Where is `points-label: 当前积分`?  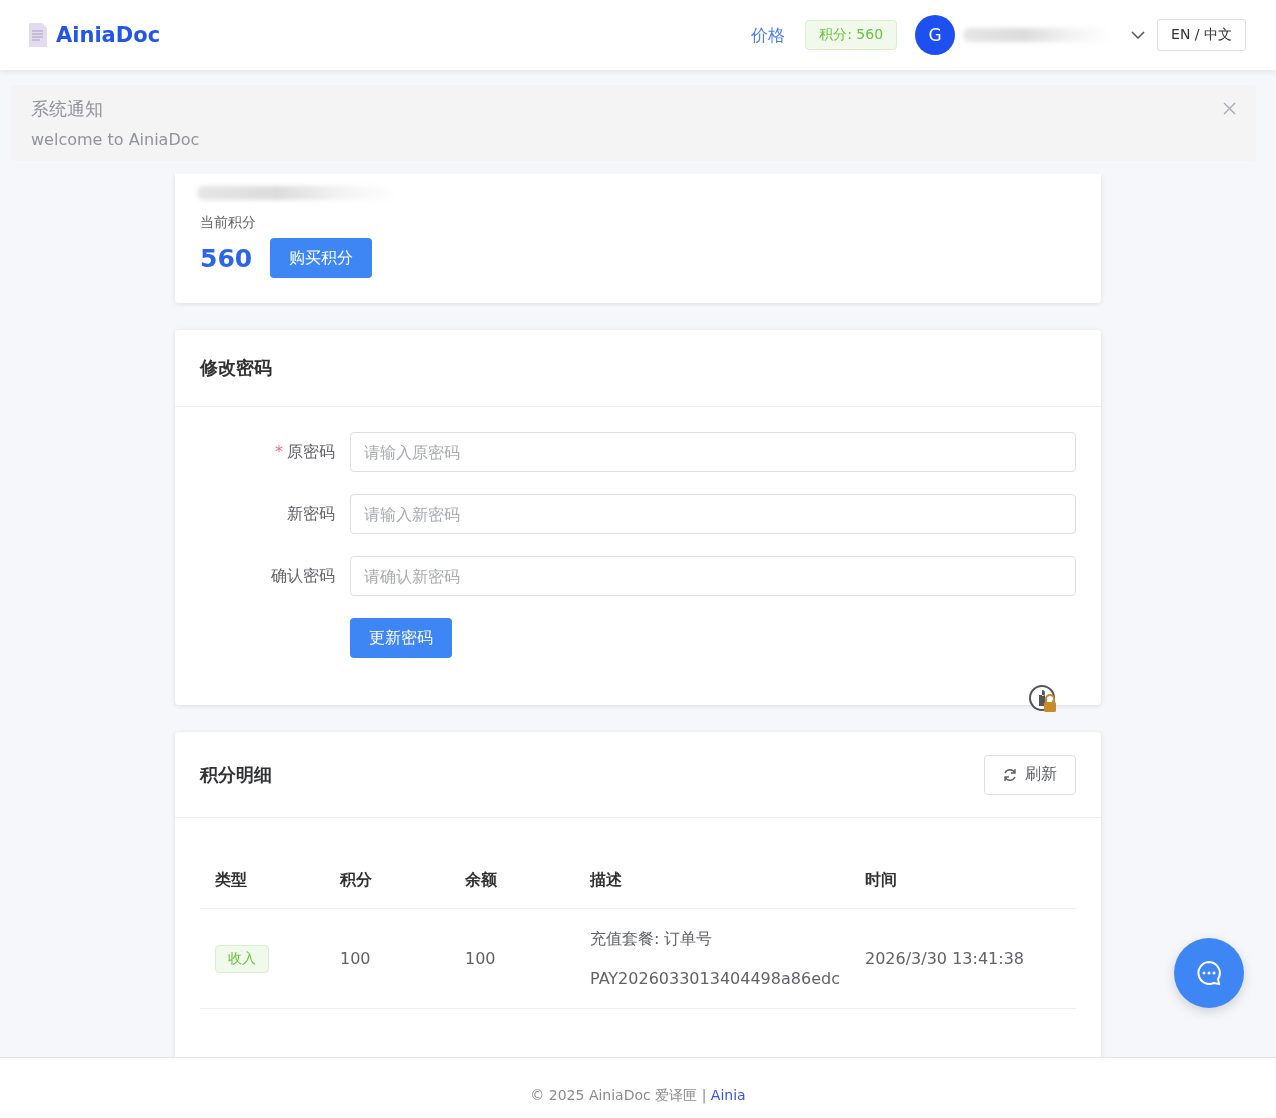
points-label: 当前积分 is located at coordinates (228, 223).